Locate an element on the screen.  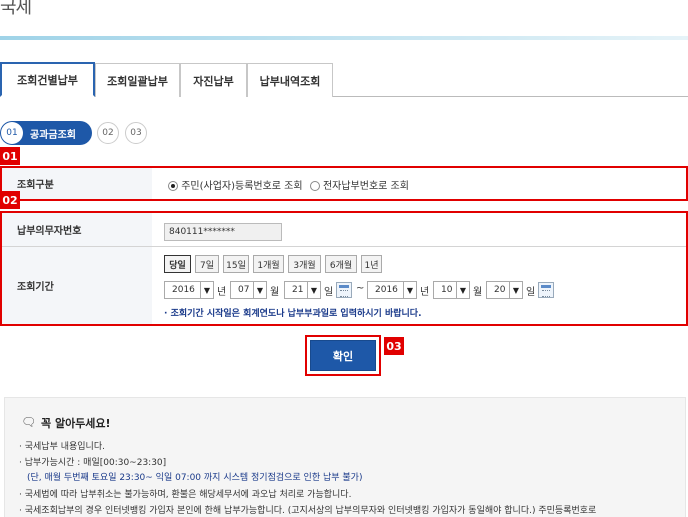
annotation-badge-01: 01 is located at coordinates (10, 156).